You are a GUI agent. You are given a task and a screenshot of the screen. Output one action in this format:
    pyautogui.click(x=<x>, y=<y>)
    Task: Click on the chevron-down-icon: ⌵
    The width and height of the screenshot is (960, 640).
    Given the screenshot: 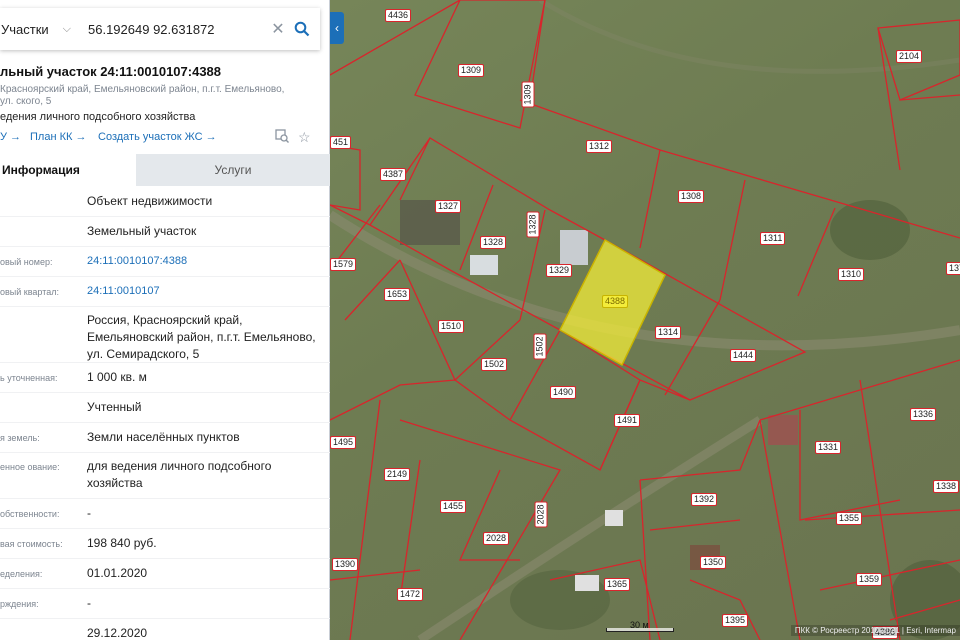 What is the action you would take?
    pyautogui.click(x=67, y=28)
    